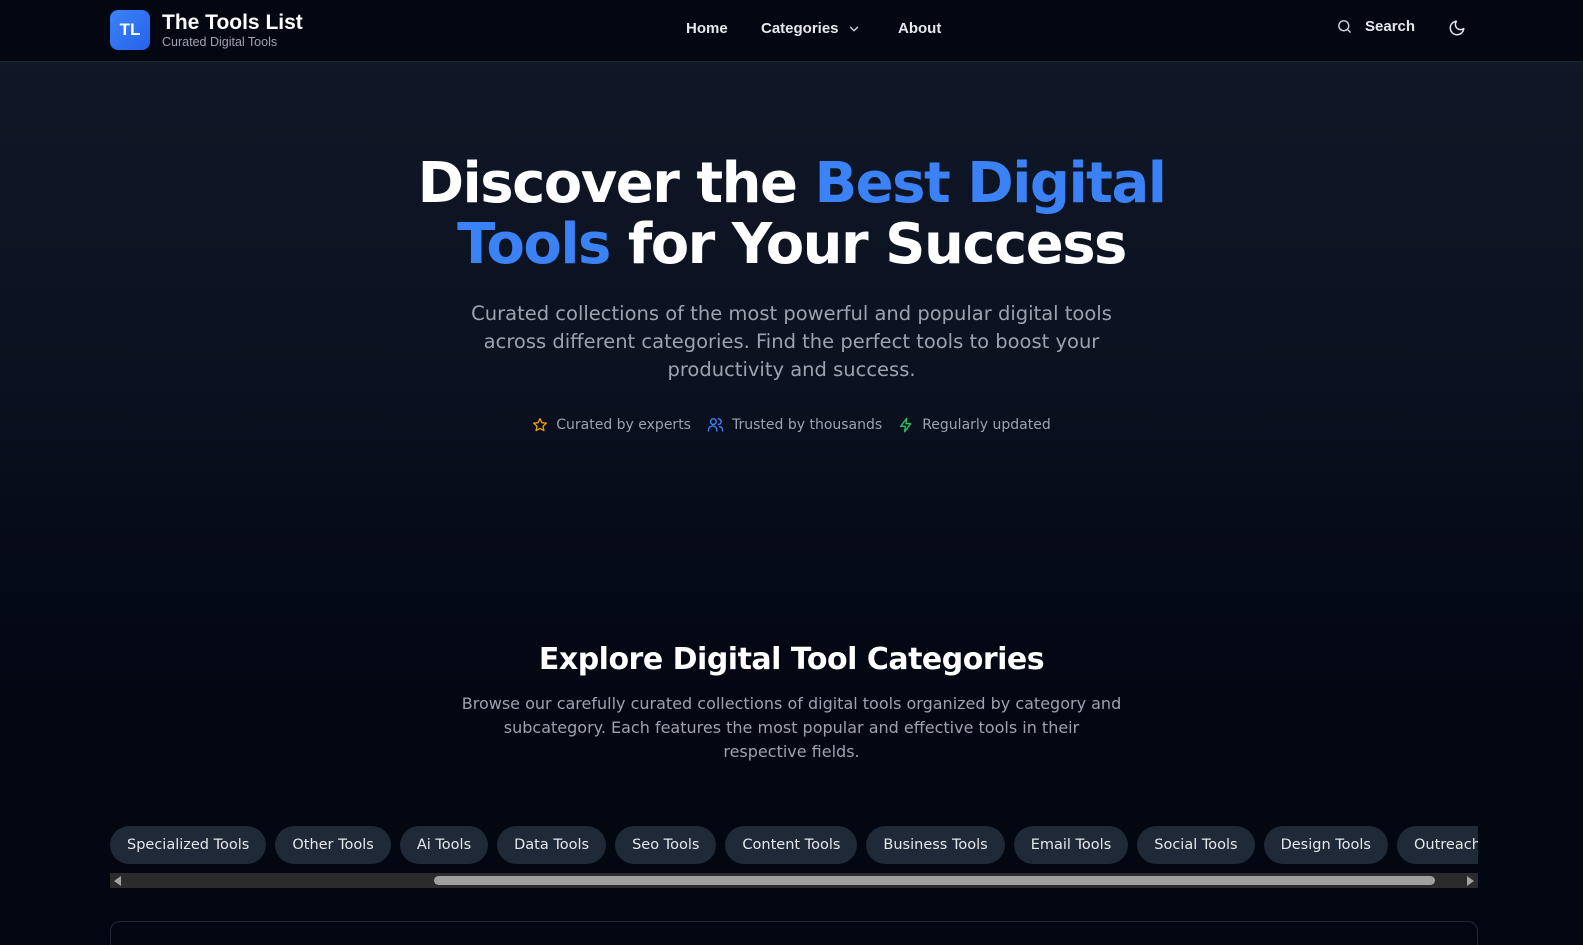 This screenshot has width=1583, height=945. I want to click on nav-home-link: Home, so click(707, 28).